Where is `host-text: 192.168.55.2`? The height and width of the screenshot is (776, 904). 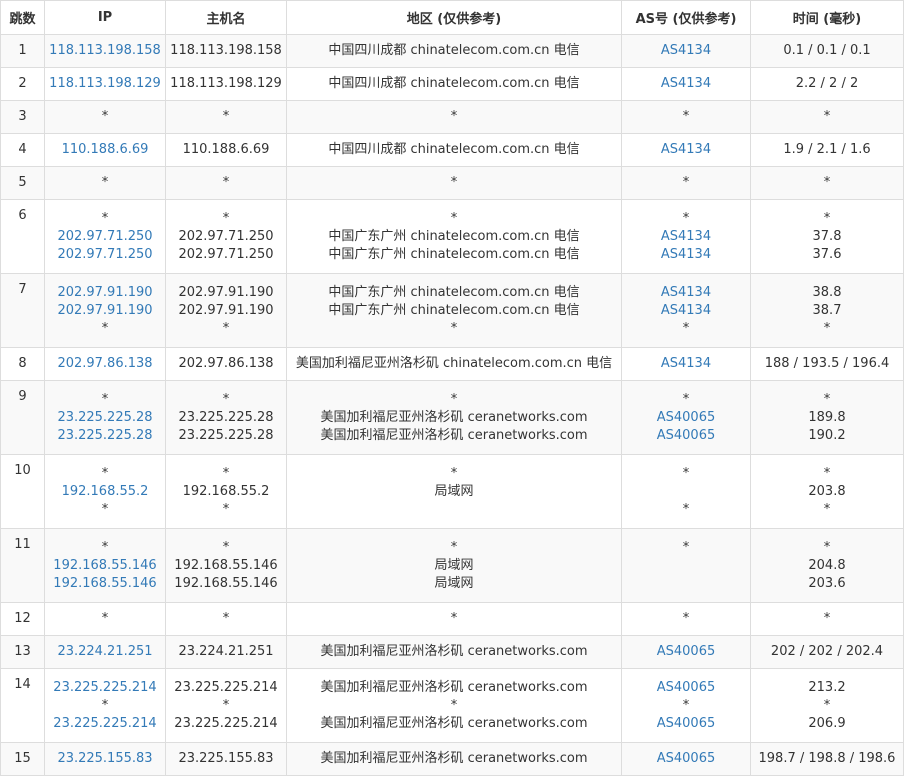 host-text: 192.168.55.2 is located at coordinates (226, 491).